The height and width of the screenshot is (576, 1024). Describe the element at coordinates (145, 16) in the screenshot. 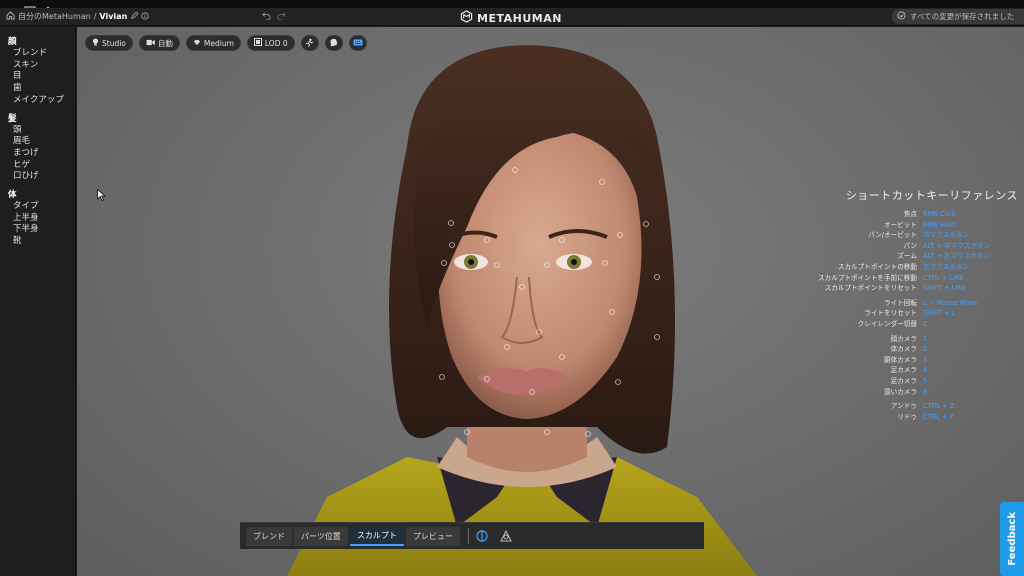

I see `info-icon` at that location.